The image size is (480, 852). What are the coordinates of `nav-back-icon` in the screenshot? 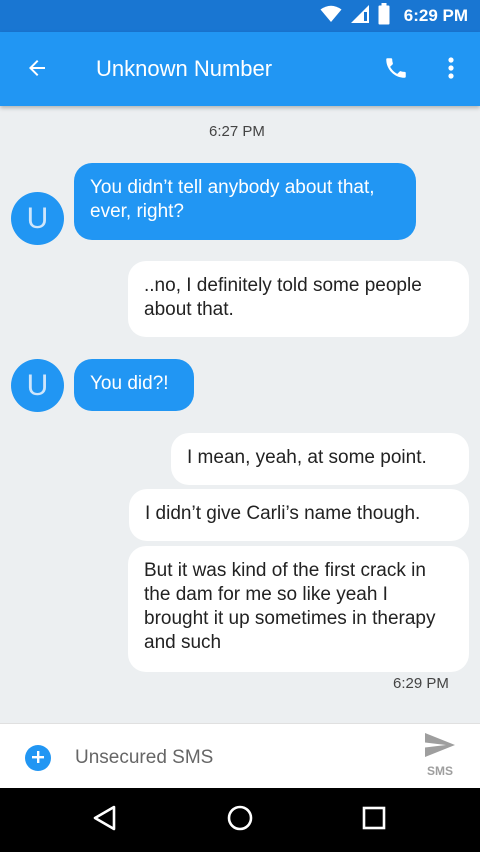 It's located at (105, 820).